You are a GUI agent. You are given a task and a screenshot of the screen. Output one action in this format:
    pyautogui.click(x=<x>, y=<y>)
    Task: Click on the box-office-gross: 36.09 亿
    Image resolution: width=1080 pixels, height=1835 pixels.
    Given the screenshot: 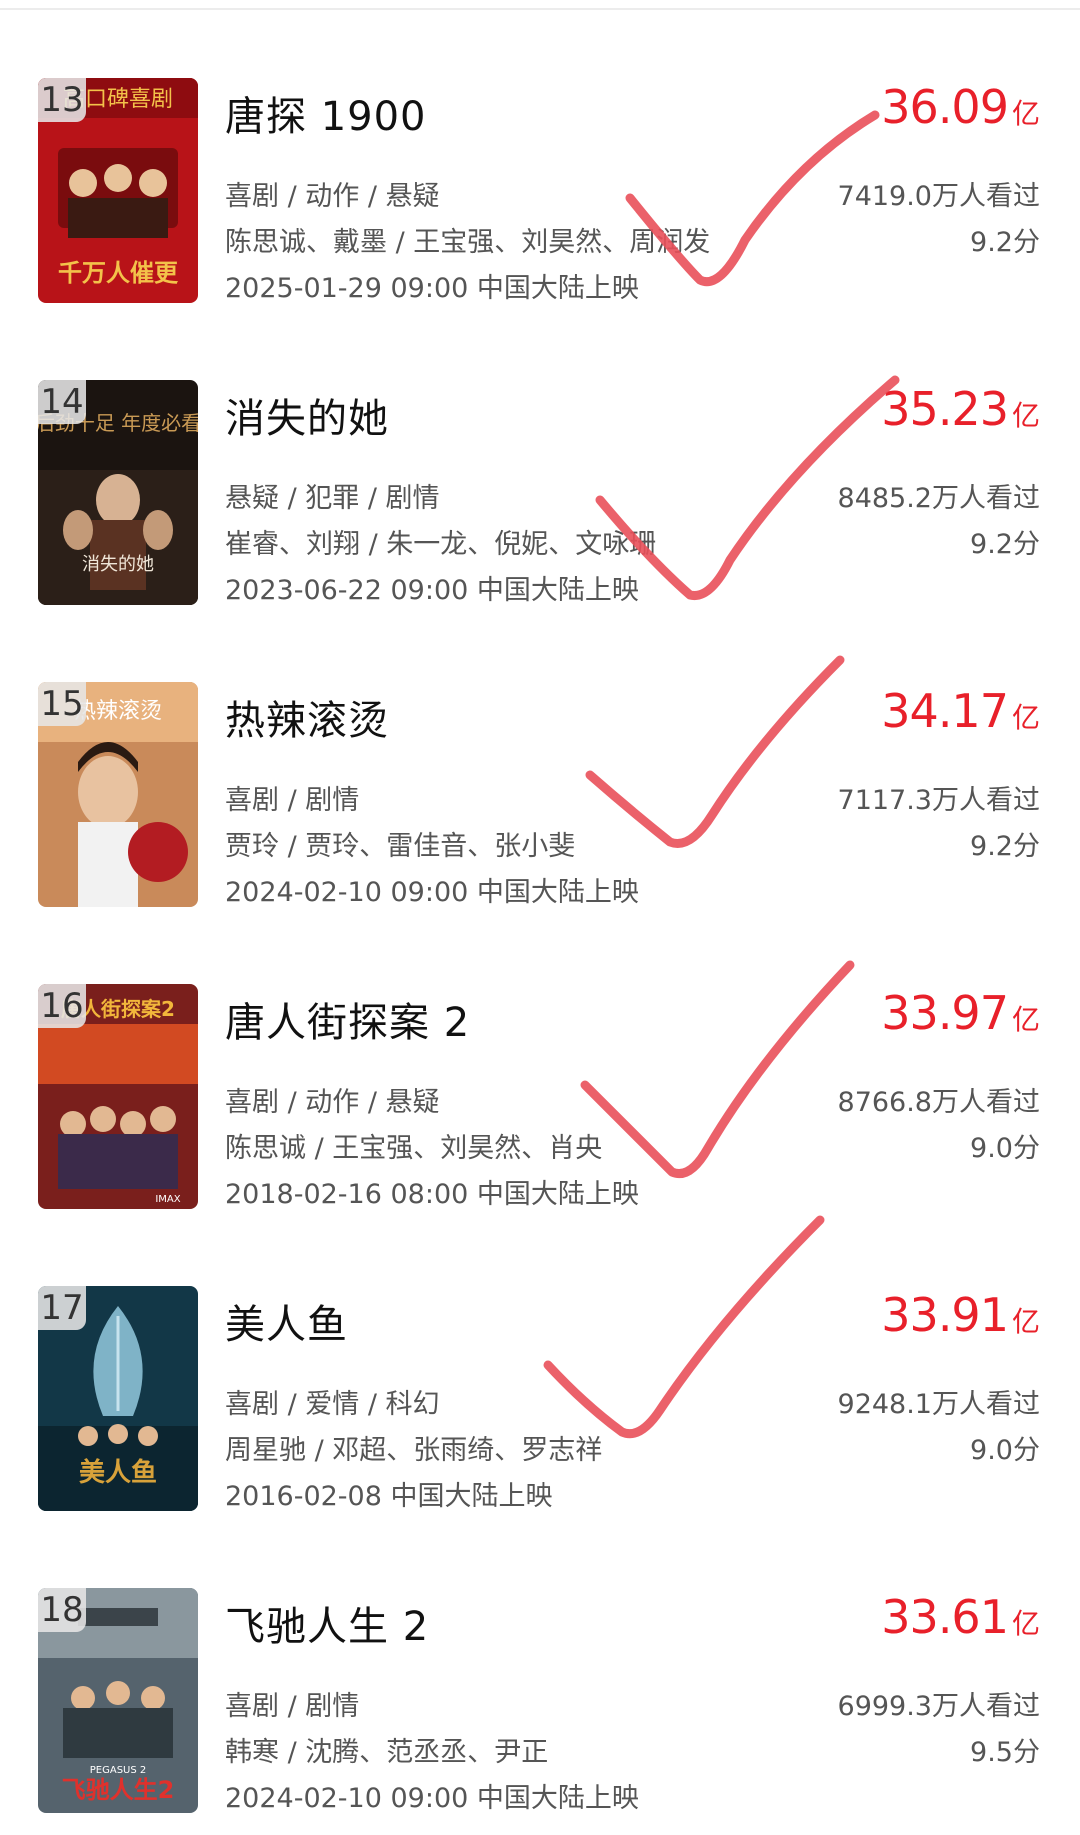 What is the action you would take?
    pyautogui.click(x=960, y=107)
    